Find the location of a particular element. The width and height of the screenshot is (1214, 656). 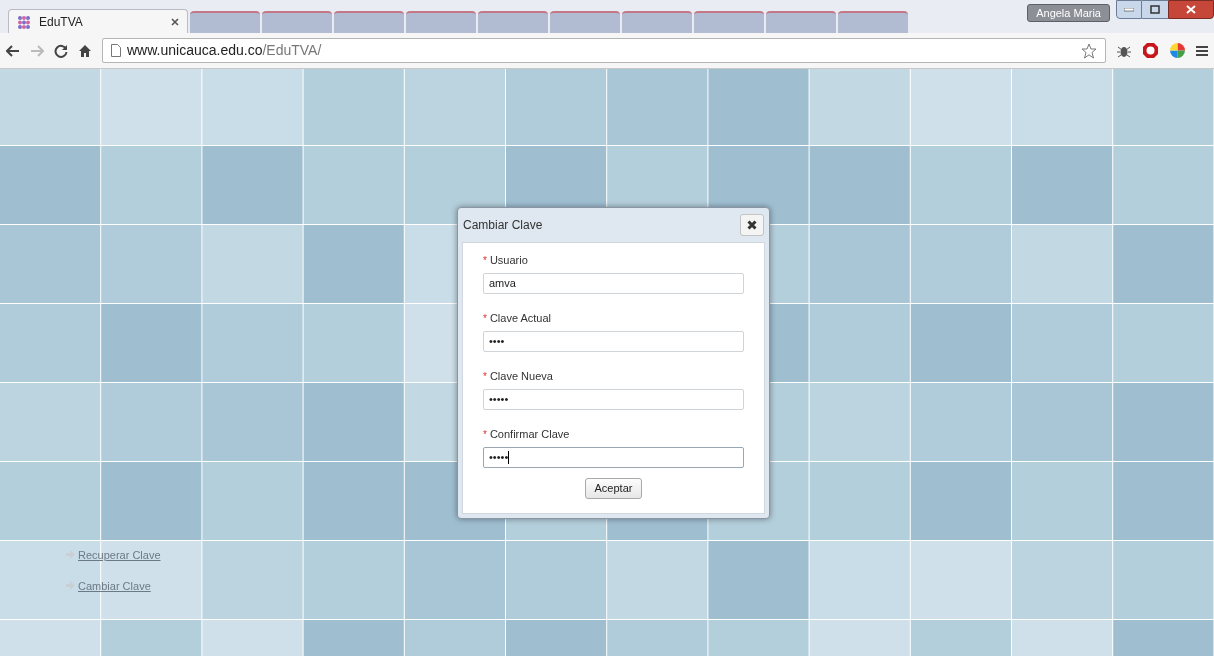

maximize-button is located at coordinates (1155, 9).